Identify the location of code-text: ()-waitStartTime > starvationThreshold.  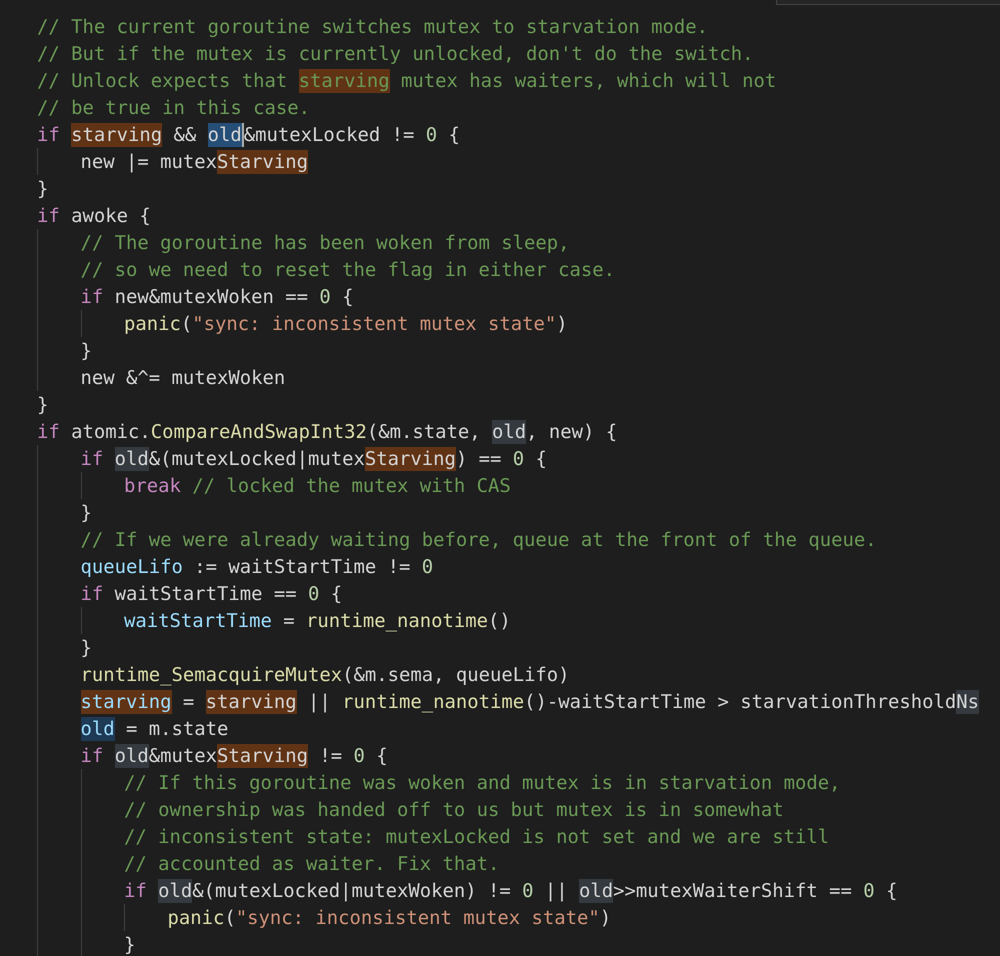
(740, 702).